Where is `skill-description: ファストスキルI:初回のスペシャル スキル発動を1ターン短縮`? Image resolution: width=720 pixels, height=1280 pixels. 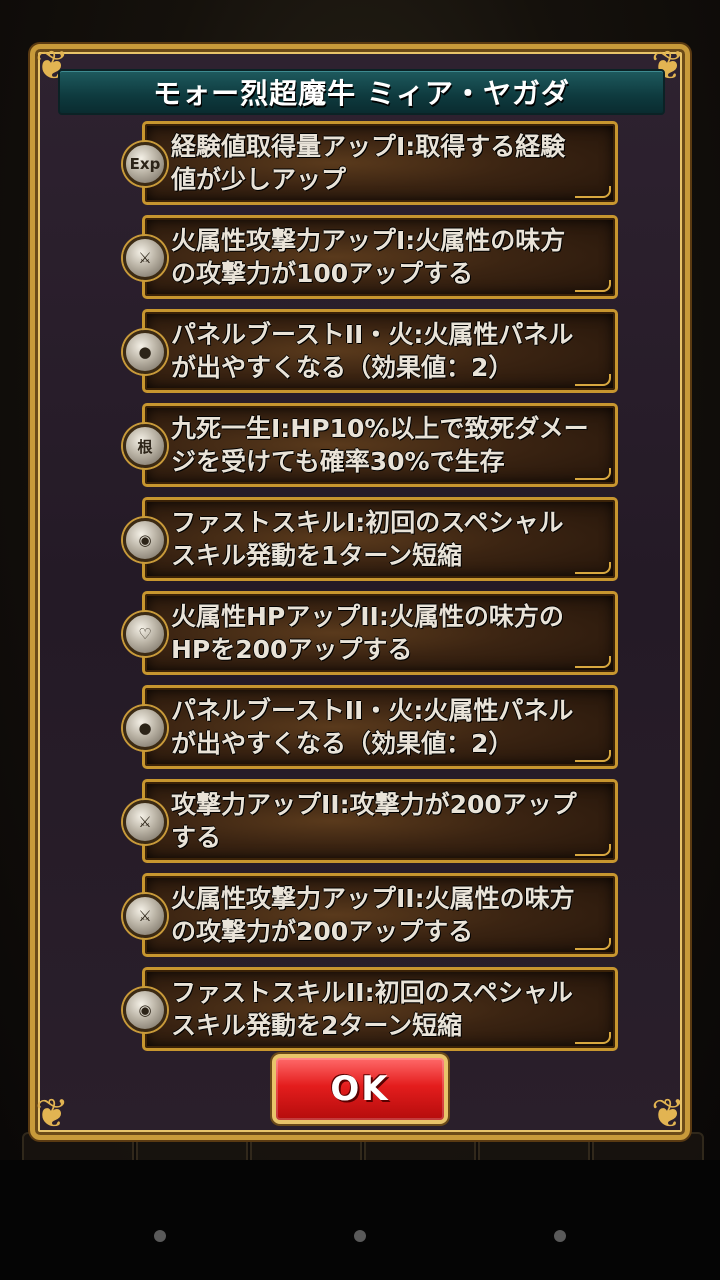
skill-description: ファストスキルI:初回のスペシャル スキル発動を1ターン短縮 is located at coordinates (367, 539).